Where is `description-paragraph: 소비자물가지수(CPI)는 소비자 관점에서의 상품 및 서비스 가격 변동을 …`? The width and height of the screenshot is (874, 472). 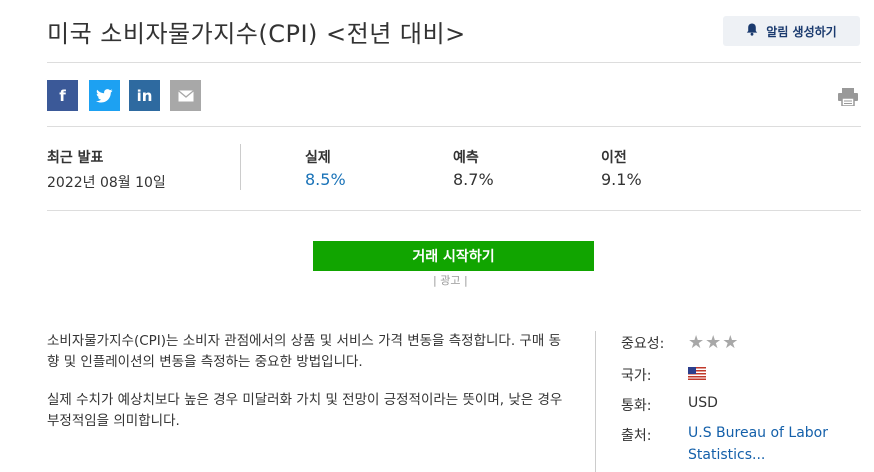
description-paragraph: 소비자물가지수(CPI)는 소비자 관점에서의 상품 및 서비스 가격 변동을 … is located at coordinates (304, 351).